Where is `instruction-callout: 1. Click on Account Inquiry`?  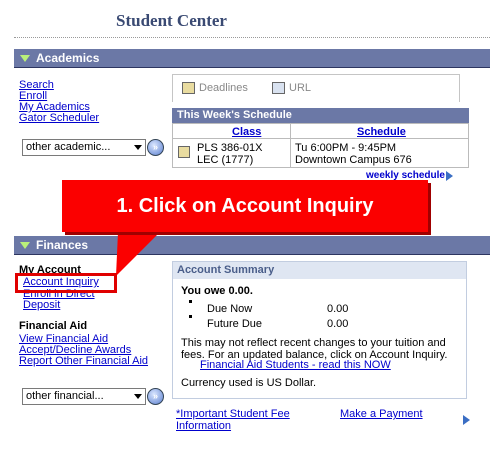 instruction-callout: 1. Click on Account Inquiry is located at coordinates (245, 206).